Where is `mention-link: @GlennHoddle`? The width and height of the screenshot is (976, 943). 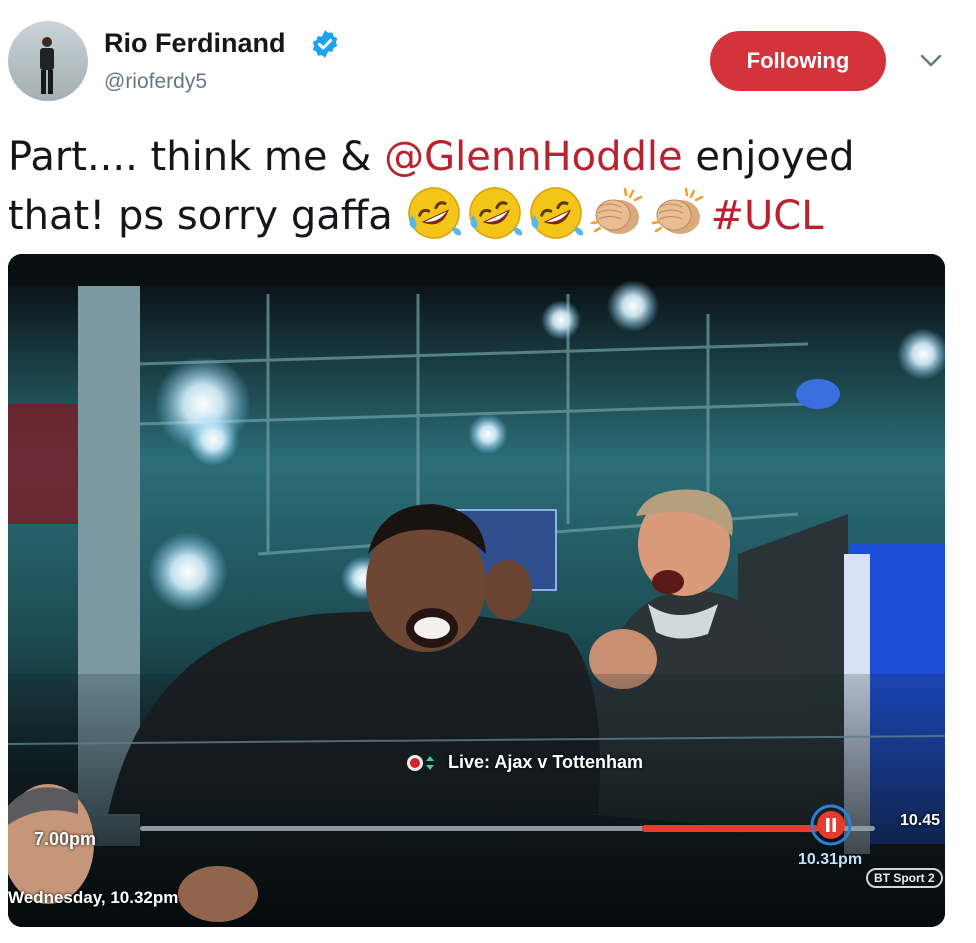 mention-link: @GlennHoddle is located at coordinates (533, 157).